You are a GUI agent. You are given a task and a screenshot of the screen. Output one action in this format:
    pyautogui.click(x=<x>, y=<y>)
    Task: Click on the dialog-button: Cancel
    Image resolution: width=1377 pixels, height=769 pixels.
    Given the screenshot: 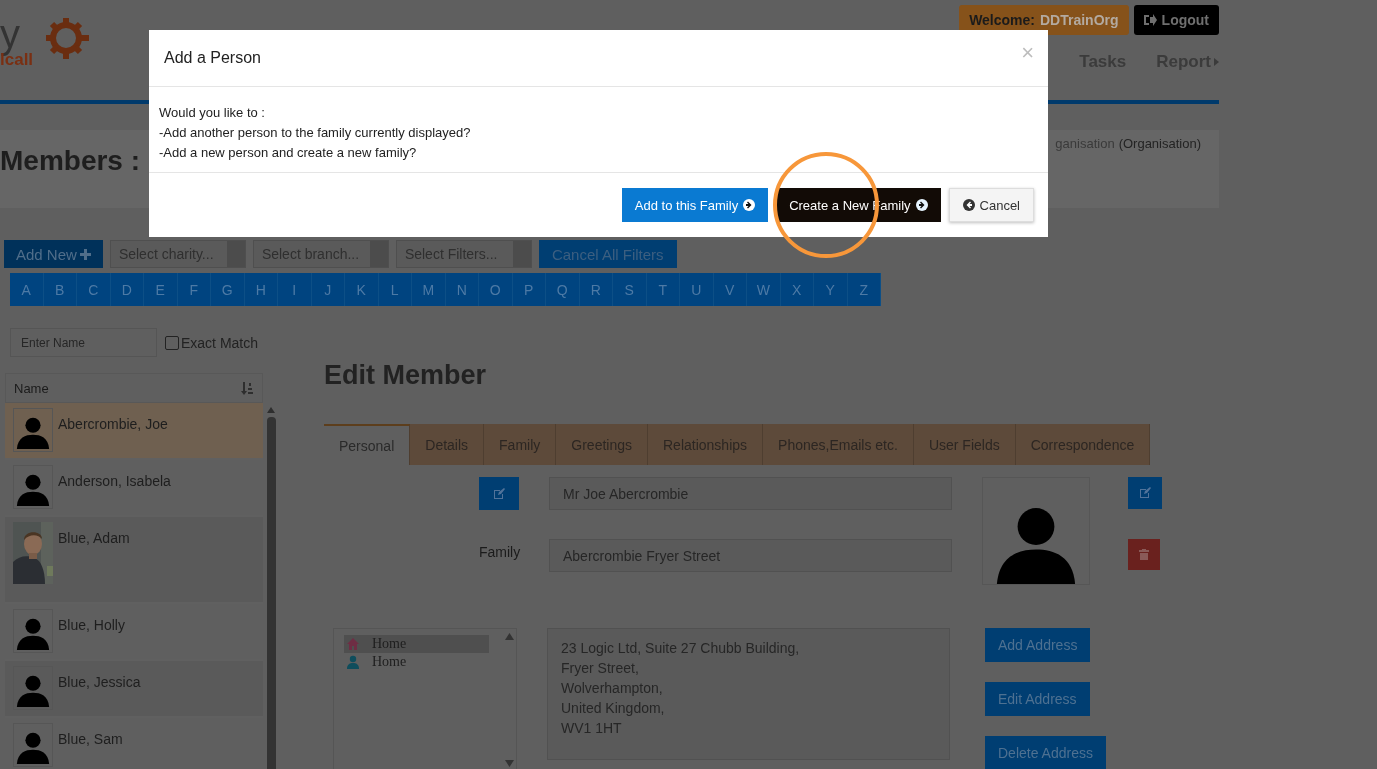 What is the action you would take?
    pyautogui.click(x=991, y=205)
    